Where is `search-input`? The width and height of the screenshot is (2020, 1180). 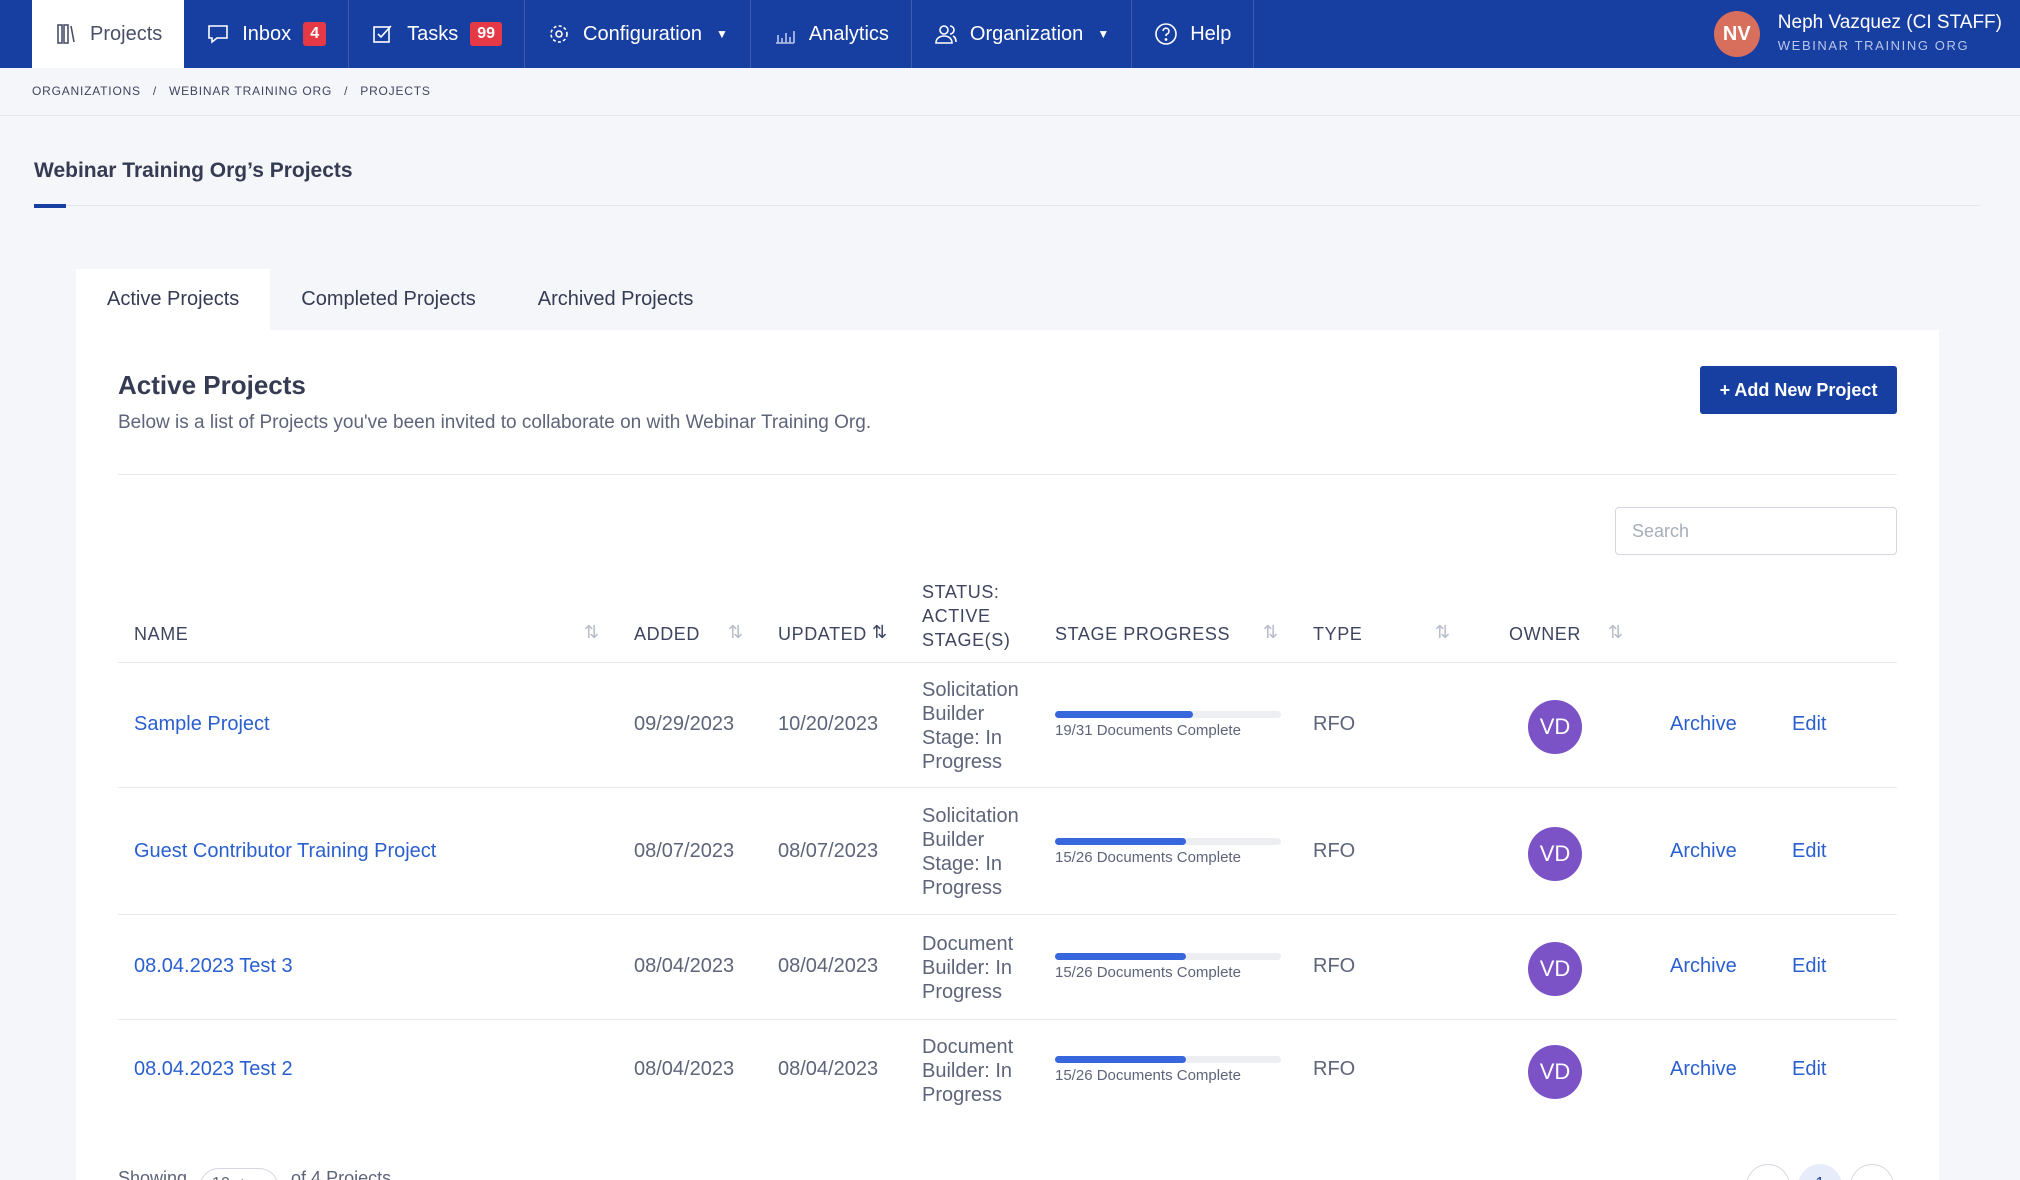
search-input is located at coordinates (1756, 531).